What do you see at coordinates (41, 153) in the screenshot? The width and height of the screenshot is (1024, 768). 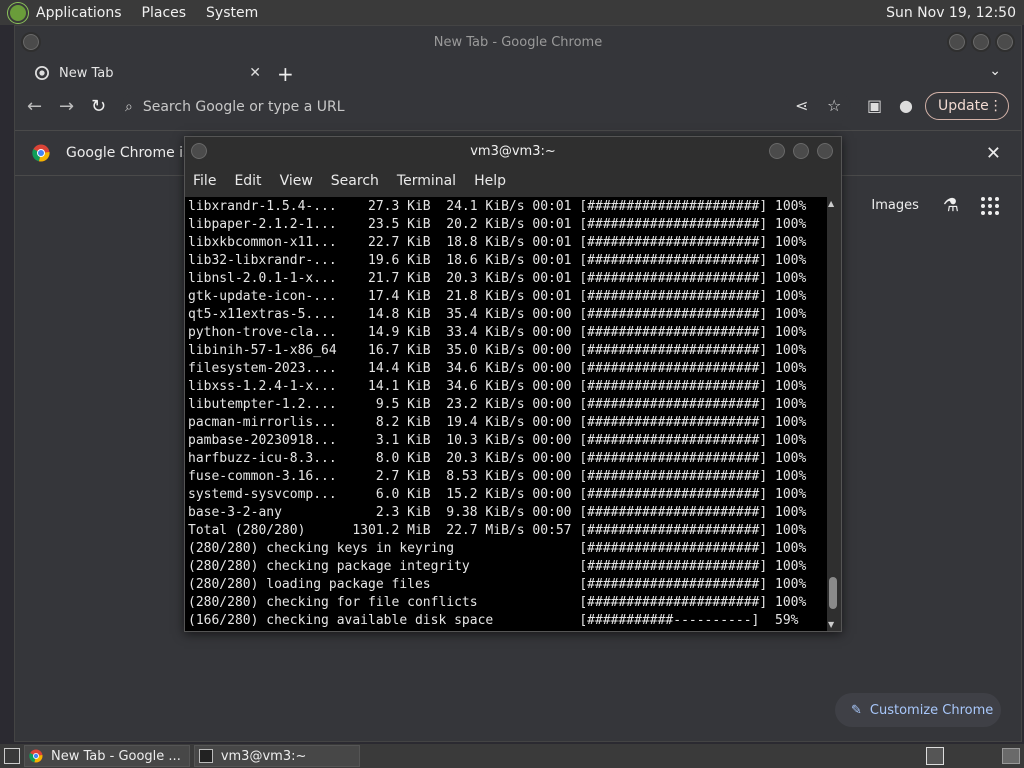 I see `chrome-logo-icon` at bounding box center [41, 153].